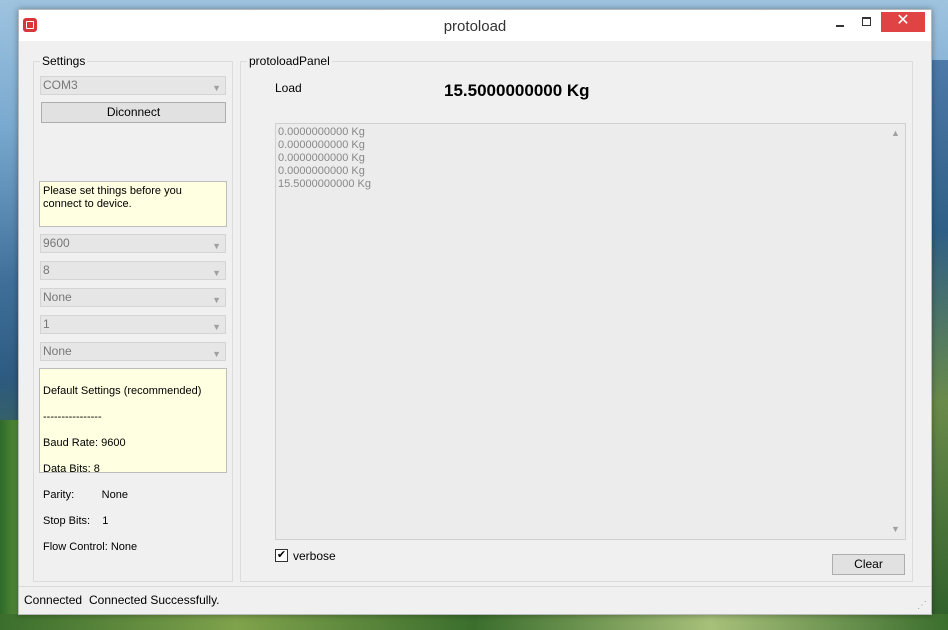  Describe the element at coordinates (76, 521) in the screenshot. I see `defaults-stop-bits: Stop Bits: 1` at that location.